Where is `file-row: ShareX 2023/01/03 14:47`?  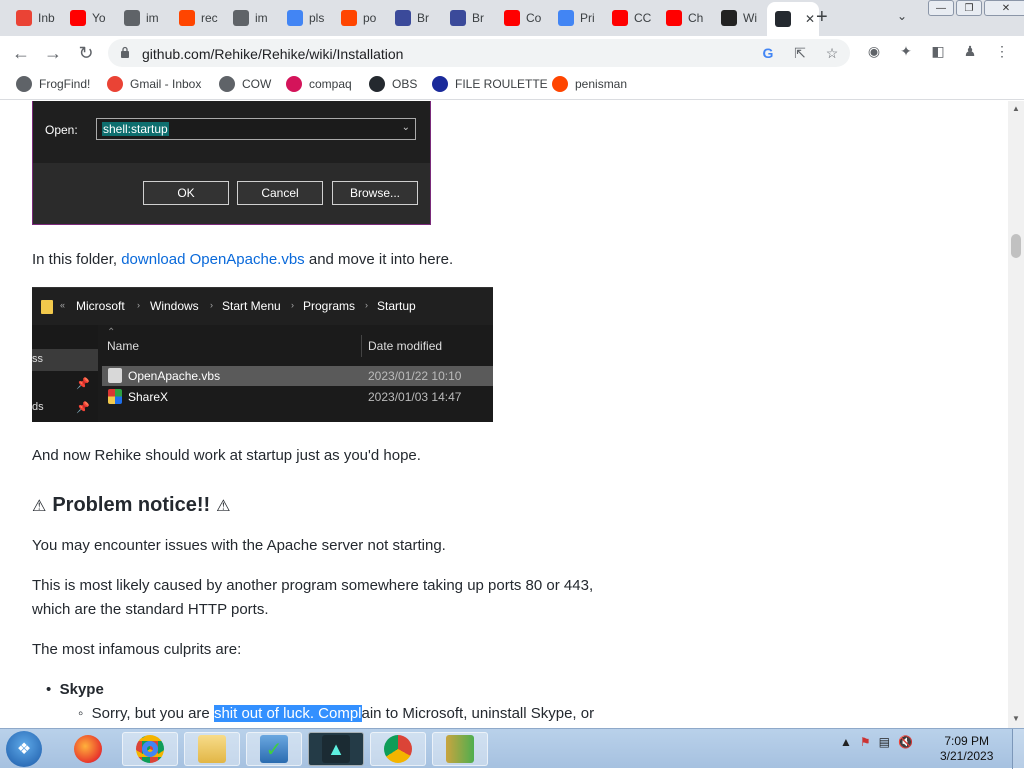 file-row: ShareX 2023/01/03 14:47 is located at coordinates (297, 397).